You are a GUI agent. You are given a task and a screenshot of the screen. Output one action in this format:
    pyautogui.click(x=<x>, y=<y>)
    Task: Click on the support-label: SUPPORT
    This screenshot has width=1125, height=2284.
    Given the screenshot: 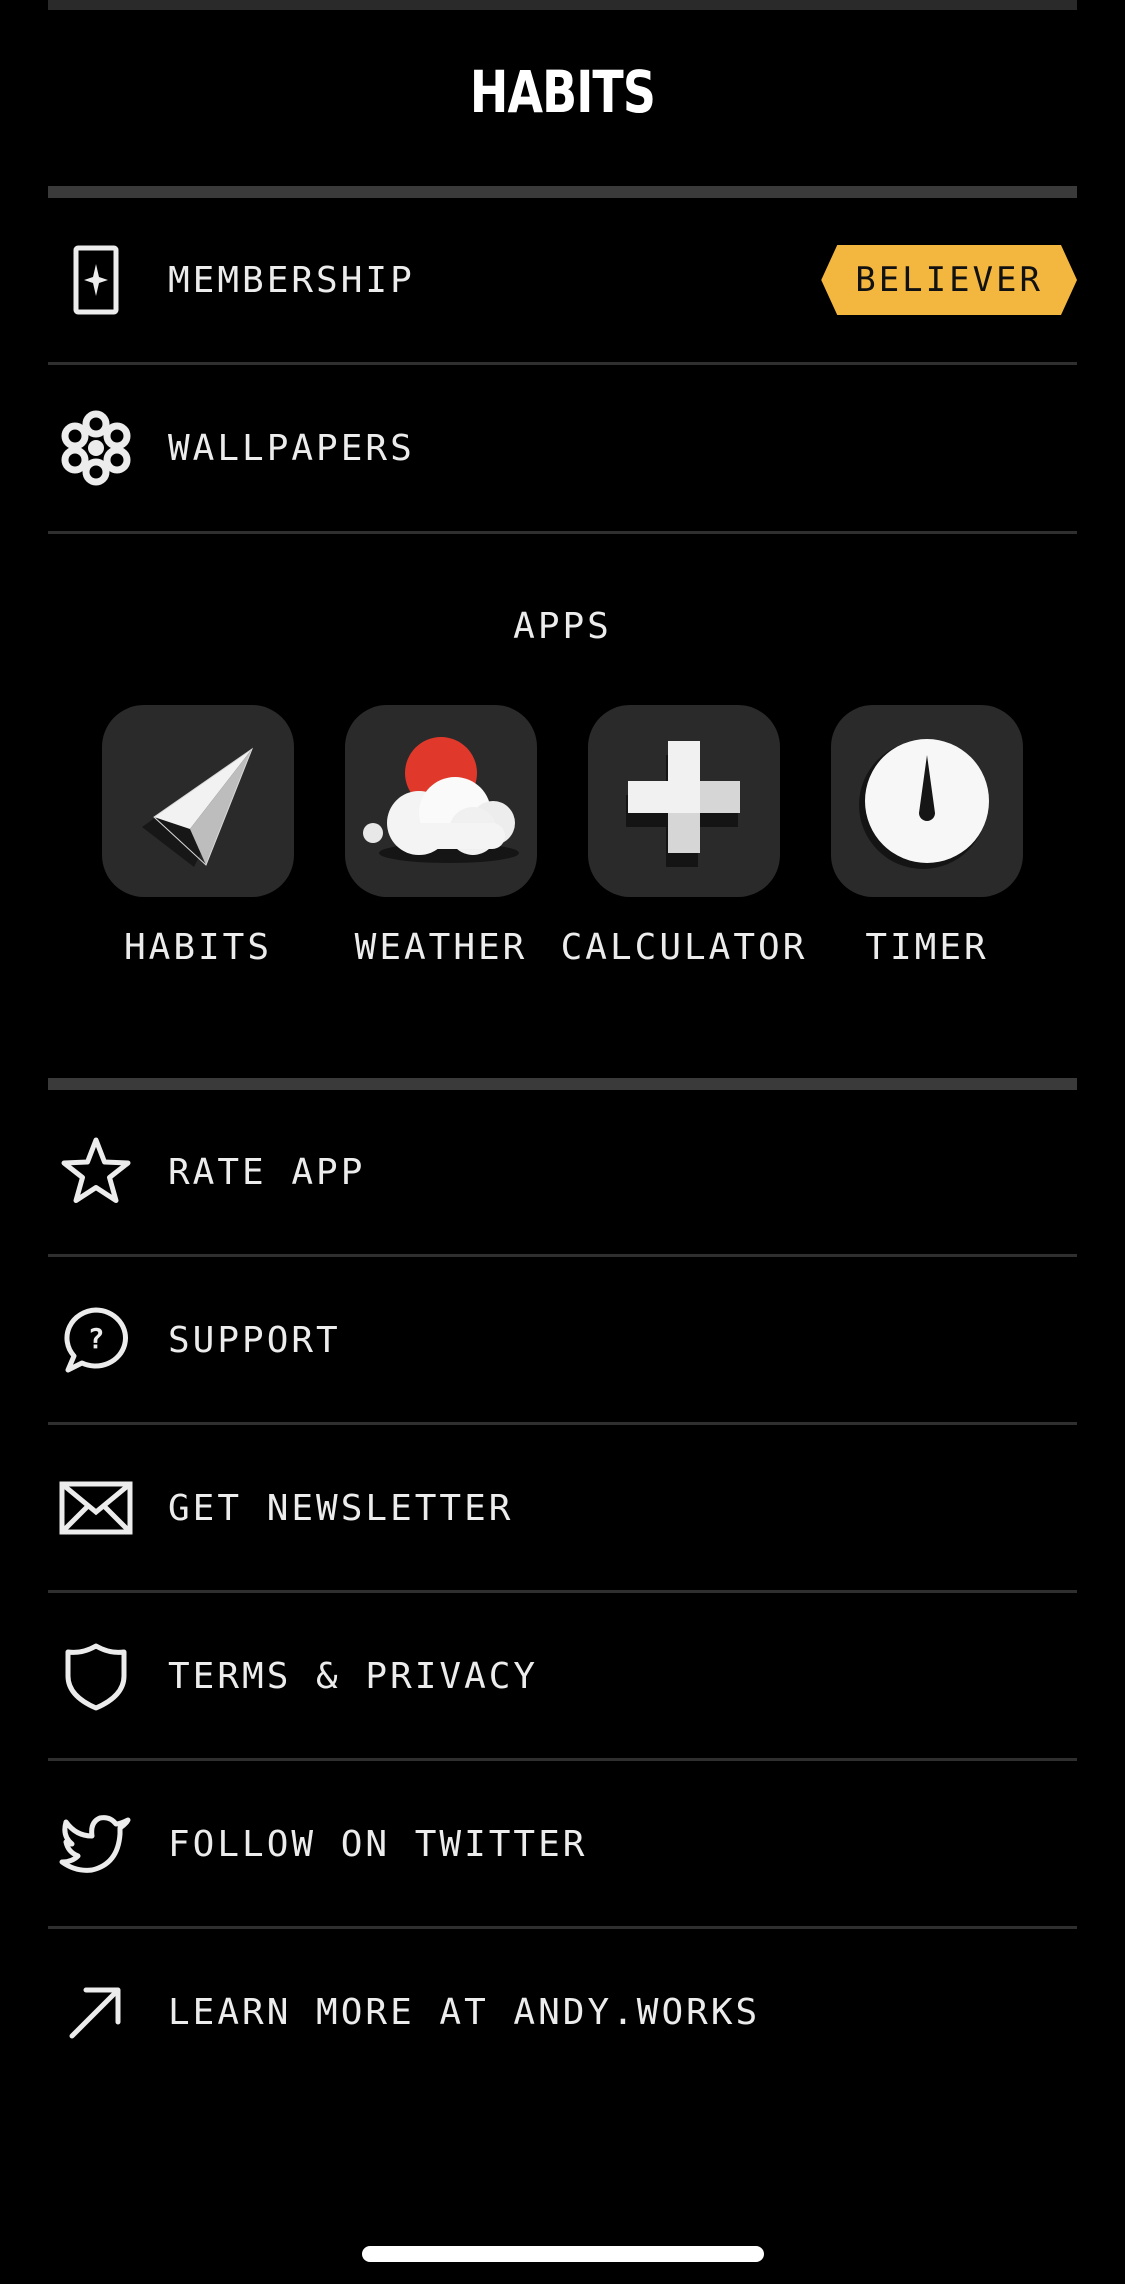 What is the action you would take?
    pyautogui.click(x=254, y=1340)
    